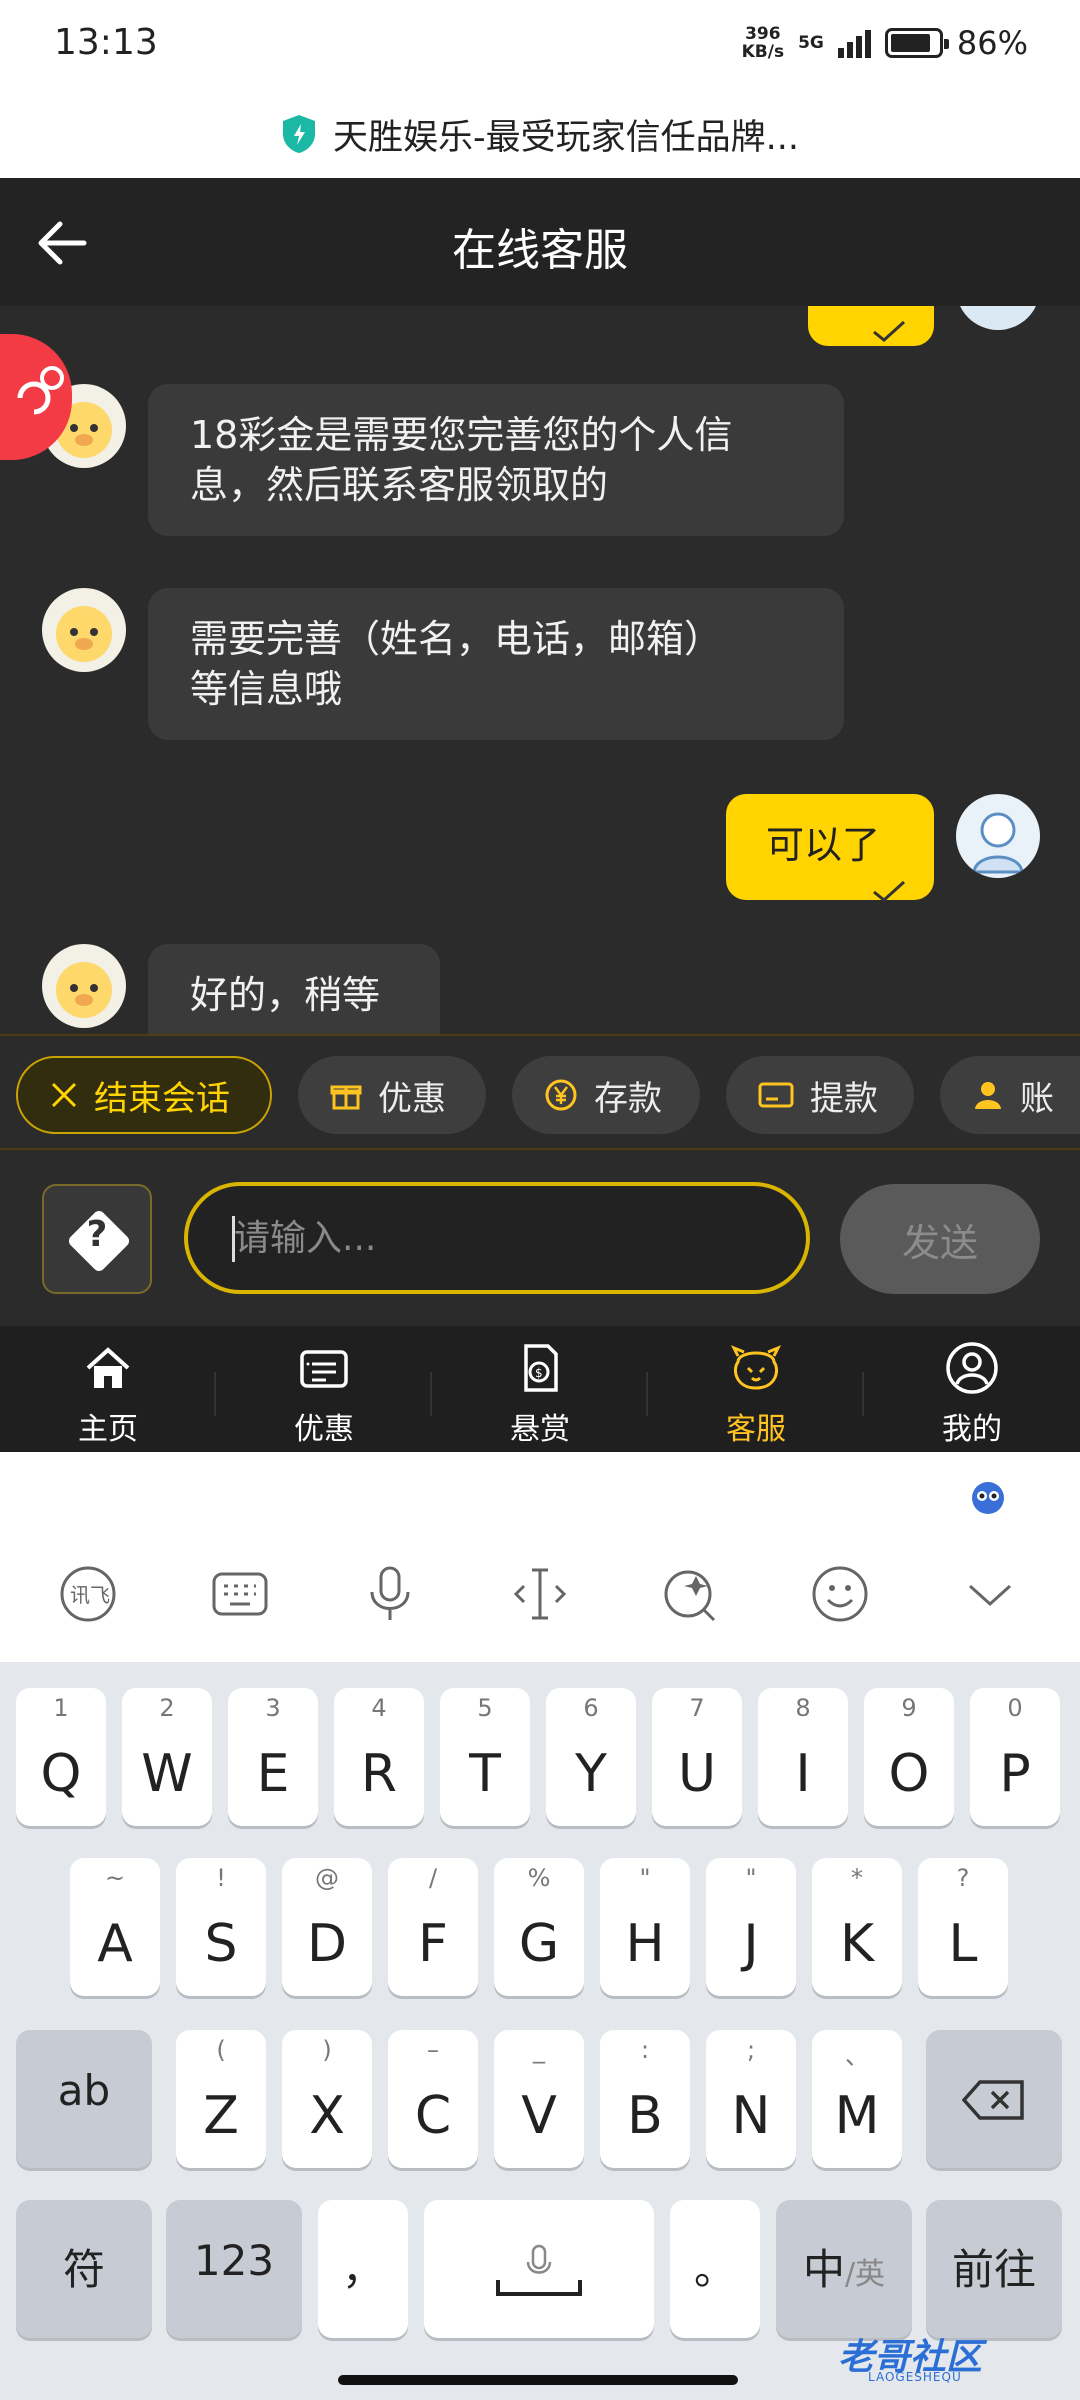 The image size is (1080, 2400). Describe the element at coordinates (324, 1389) in the screenshot. I see `nav-promotions: 优惠` at that location.